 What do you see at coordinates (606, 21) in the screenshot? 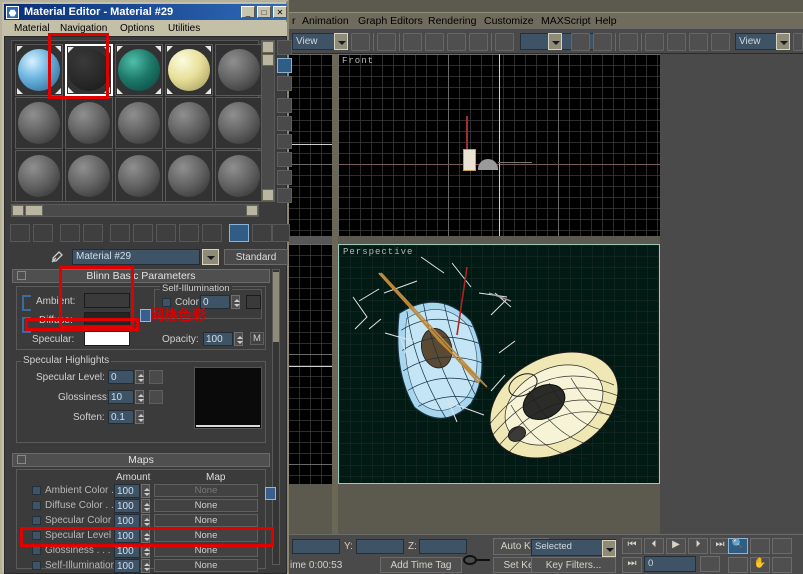
I see `menu-help: Help` at bounding box center [606, 21].